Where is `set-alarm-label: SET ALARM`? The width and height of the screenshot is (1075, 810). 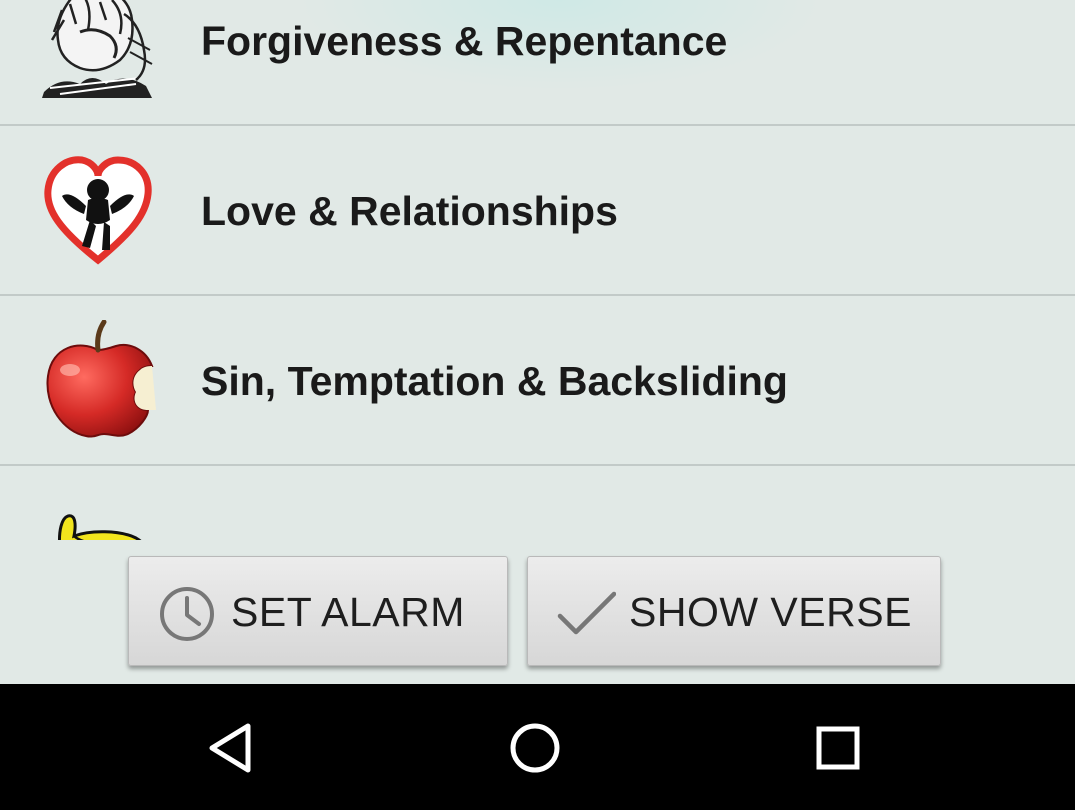
set-alarm-label: SET ALARM is located at coordinates (348, 612).